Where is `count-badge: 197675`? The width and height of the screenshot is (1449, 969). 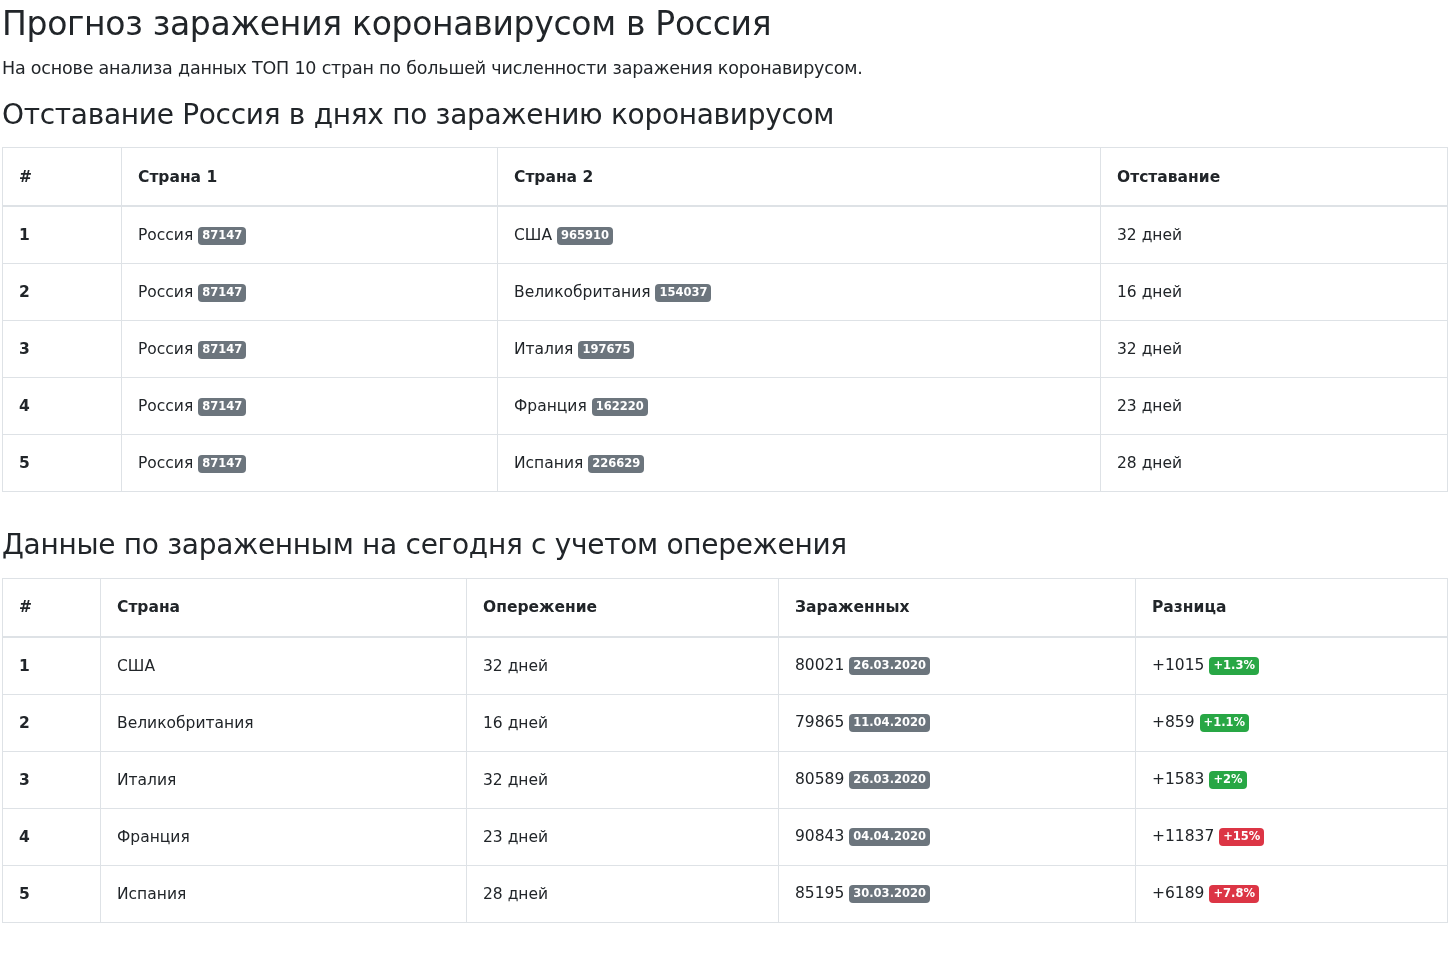
count-badge: 197675 is located at coordinates (606, 349).